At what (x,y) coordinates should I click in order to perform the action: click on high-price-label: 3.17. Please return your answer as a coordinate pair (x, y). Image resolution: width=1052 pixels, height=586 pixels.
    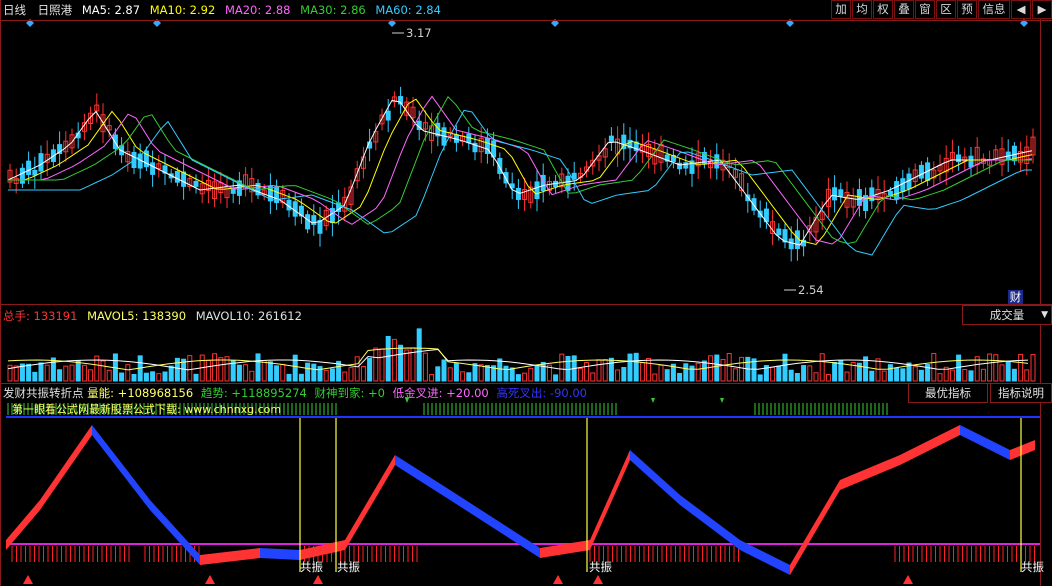
    Looking at the image, I should click on (419, 33).